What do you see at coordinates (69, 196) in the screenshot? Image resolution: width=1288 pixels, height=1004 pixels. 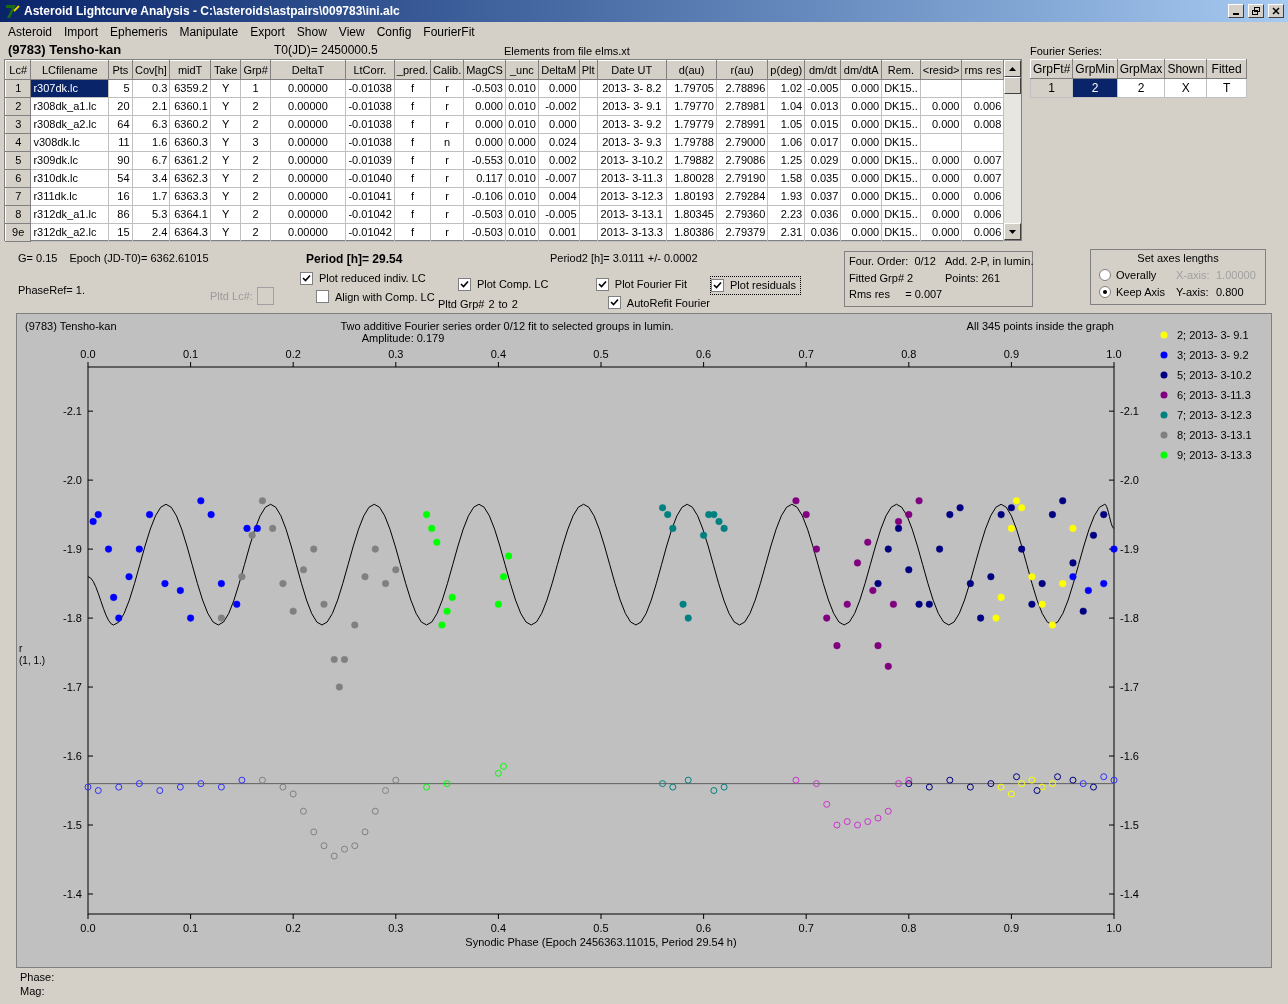 I see `filename-cell: r311dk.lc` at bounding box center [69, 196].